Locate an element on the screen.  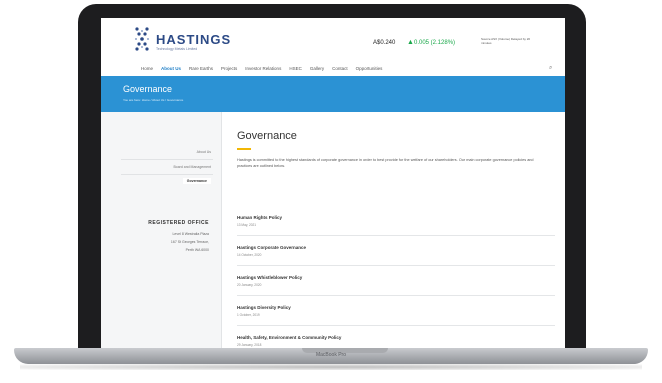
policy-date: 14 October, 2020 is located at coordinates (249, 255).